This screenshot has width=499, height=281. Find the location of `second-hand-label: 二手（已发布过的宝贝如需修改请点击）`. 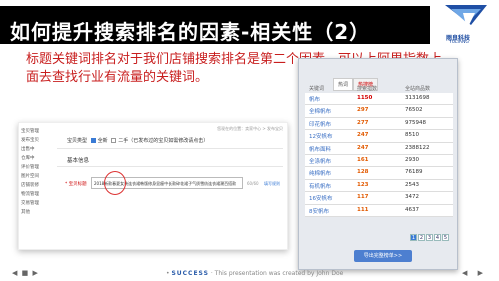

second-hand-label: 二手（已发布过的宝贝如需修改请点击） is located at coordinates (163, 141).